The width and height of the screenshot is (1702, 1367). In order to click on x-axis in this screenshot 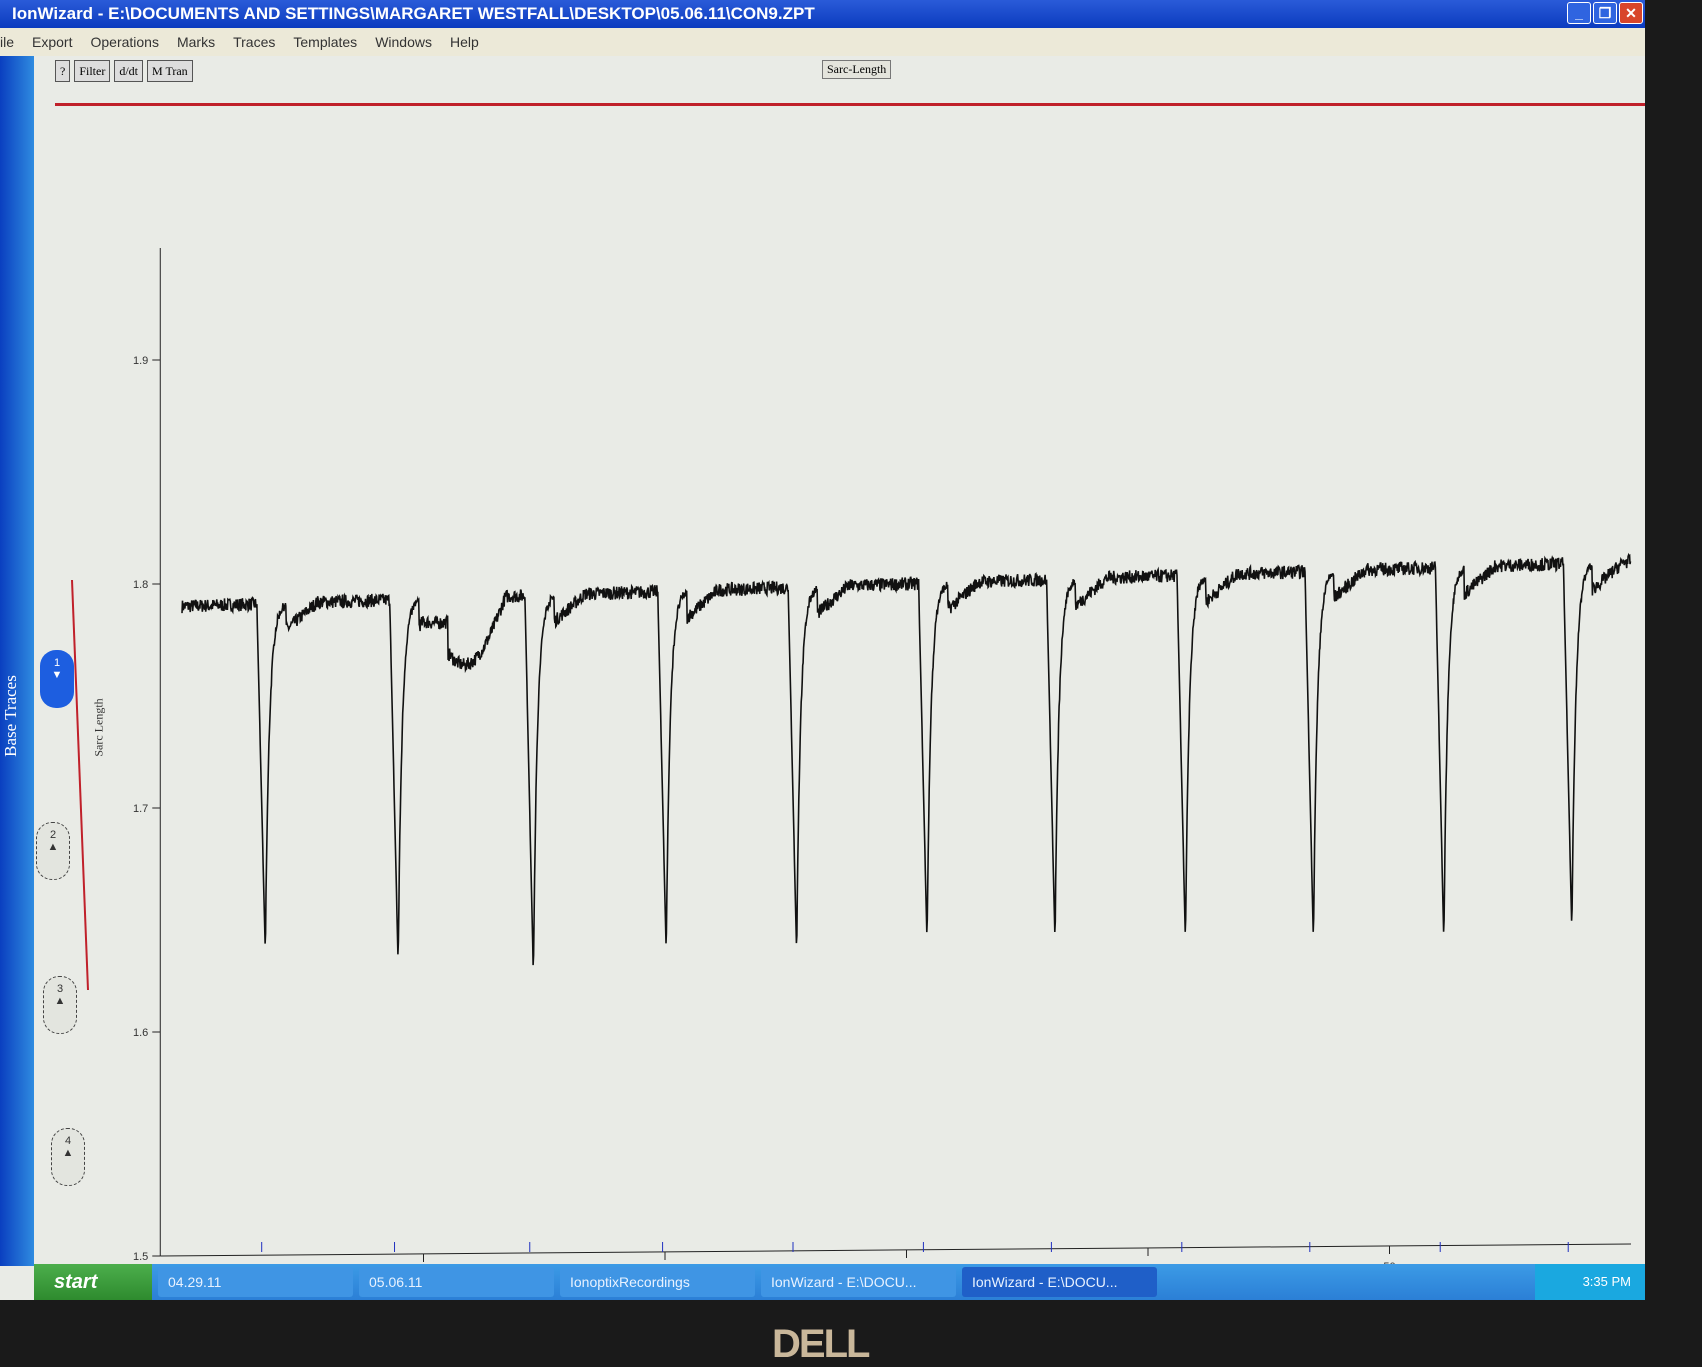, I will do `click(896, 1250)`.